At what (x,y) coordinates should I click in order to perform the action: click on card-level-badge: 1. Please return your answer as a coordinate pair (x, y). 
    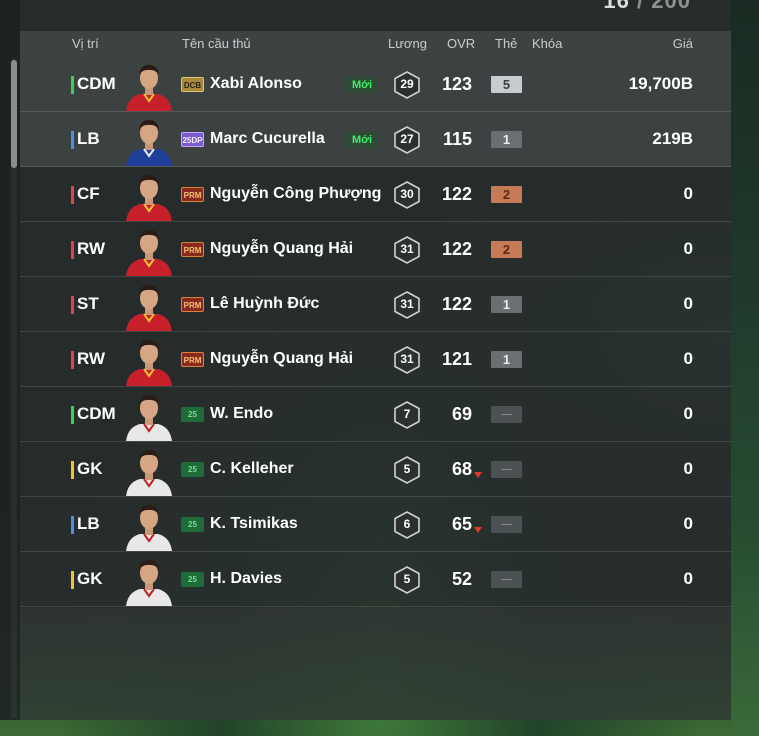
    Looking at the image, I should click on (506, 359).